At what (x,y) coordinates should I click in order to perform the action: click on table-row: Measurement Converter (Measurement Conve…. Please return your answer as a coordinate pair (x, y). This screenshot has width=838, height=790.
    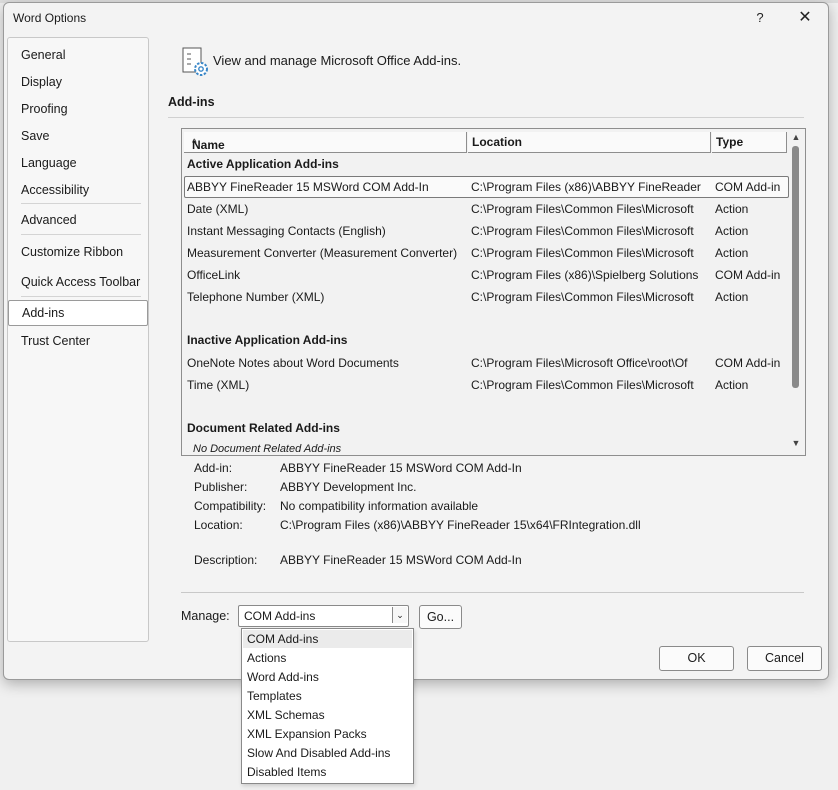
    Looking at the image, I should click on (485, 253).